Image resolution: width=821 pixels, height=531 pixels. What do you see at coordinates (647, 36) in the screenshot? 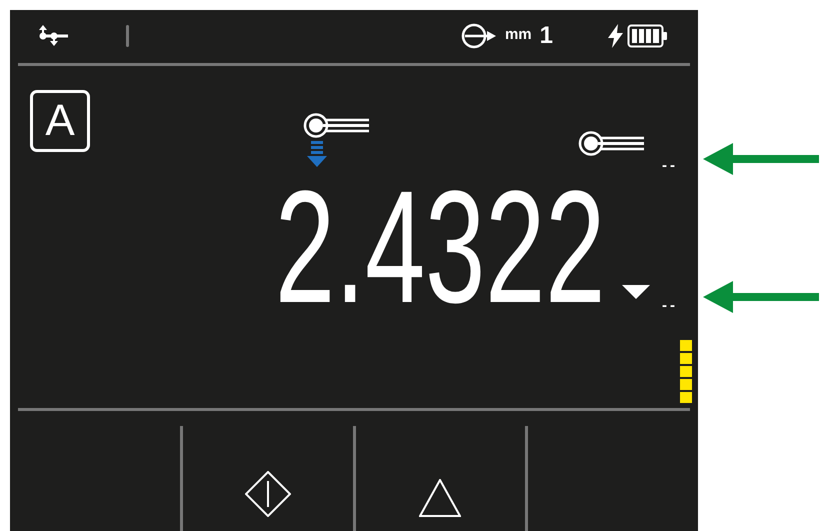
I see `battery-icon` at bounding box center [647, 36].